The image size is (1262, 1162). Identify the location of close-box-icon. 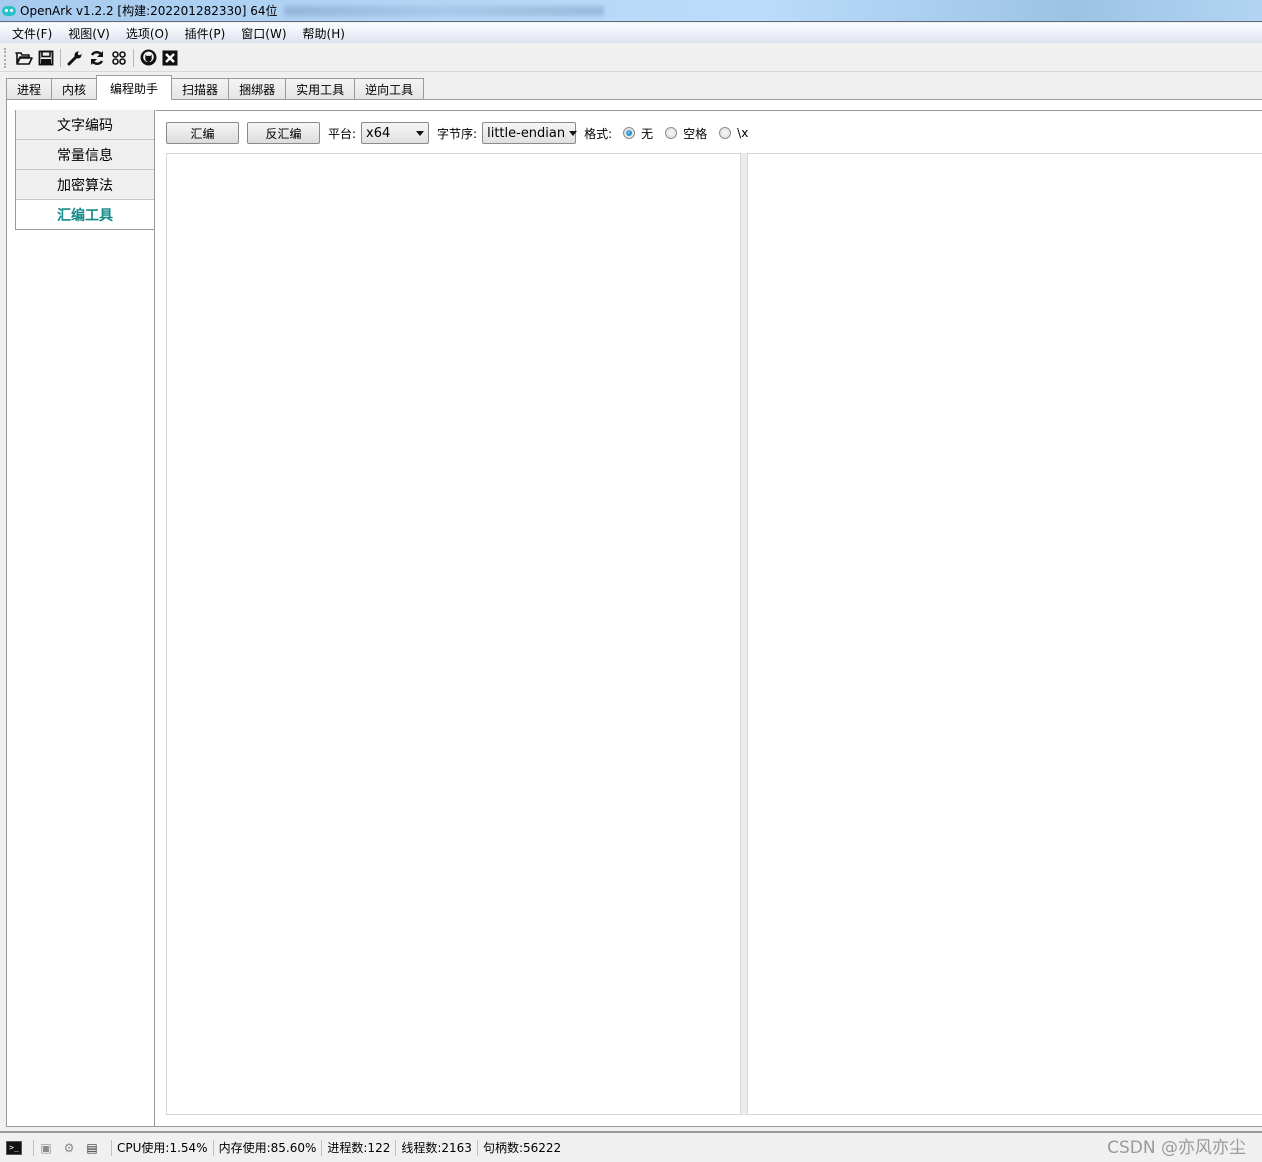
(170, 58).